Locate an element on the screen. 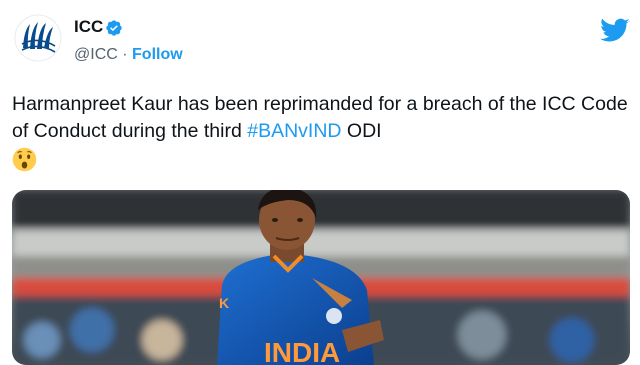  handle-row: @ICC · Follow is located at coordinates (128, 55).